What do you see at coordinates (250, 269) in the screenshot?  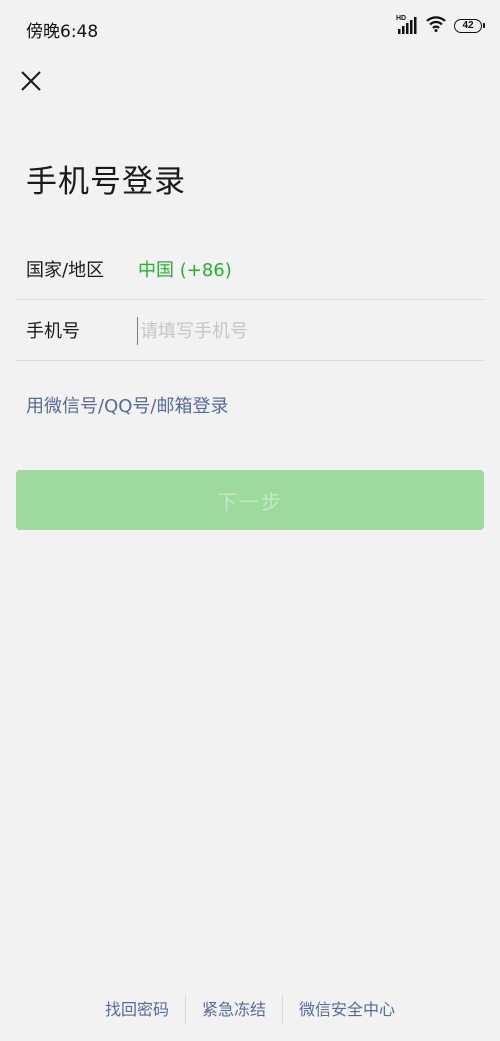 I see `country-row: 国家/地区 中国 (+86)` at bounding box center [250, 269].